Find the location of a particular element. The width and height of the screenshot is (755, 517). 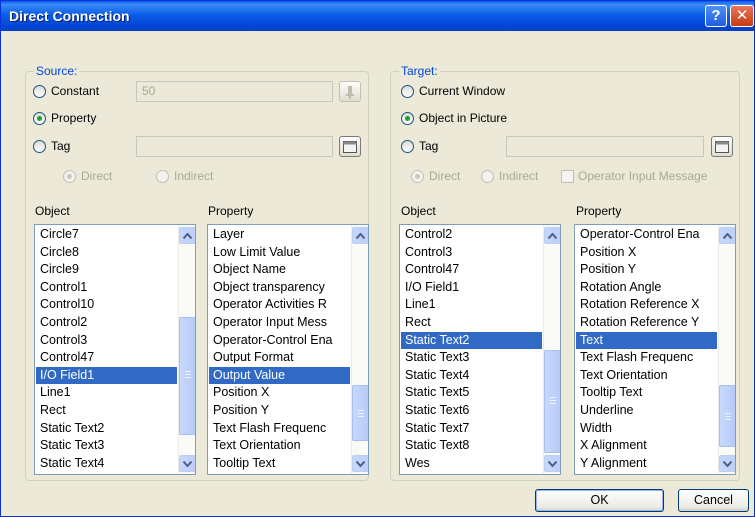

source-constant-radio: Constant is located at coordinates (66, 91).